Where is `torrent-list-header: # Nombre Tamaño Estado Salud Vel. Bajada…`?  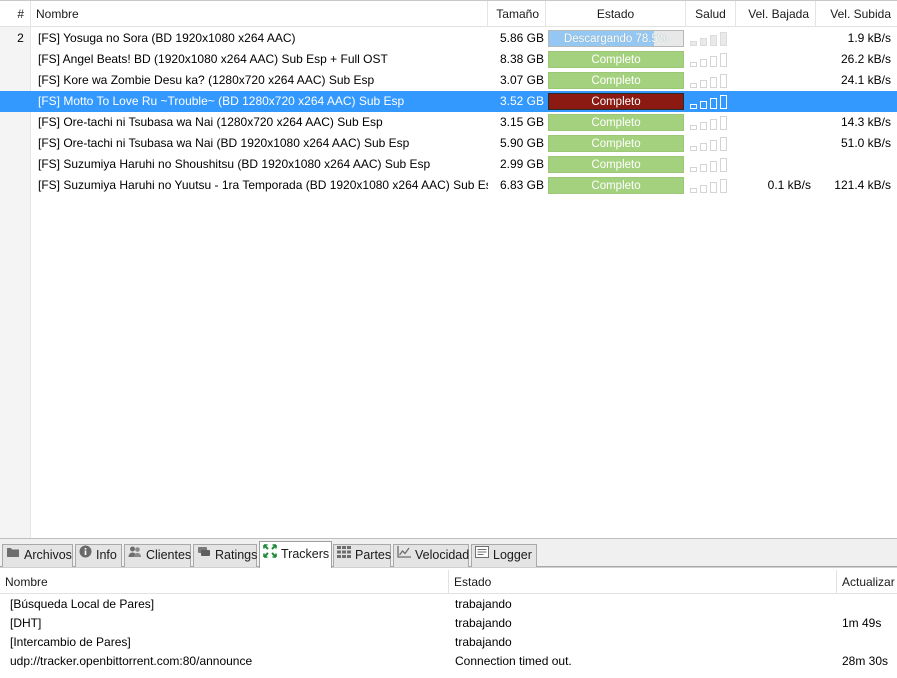
torrent-list-header: # Nombre Tamaño Estado Salud Vel. Bajada… is located at coordinates (448, 14).